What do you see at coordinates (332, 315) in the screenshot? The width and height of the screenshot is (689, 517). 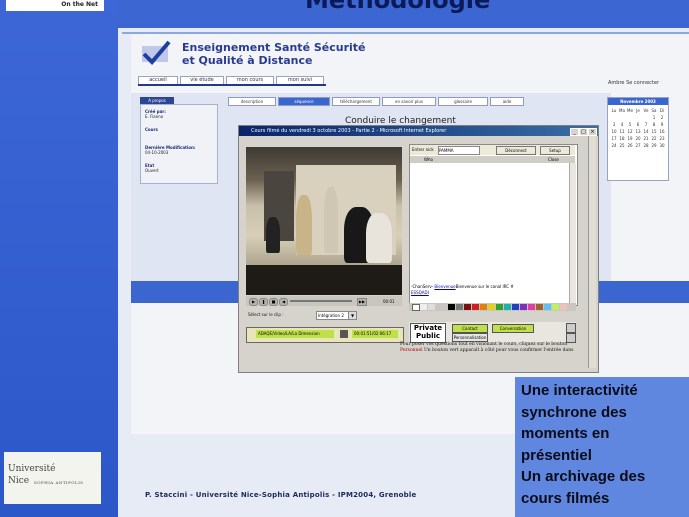 I see `clip-select: Intégration 2` at bounding box center [332, 315].